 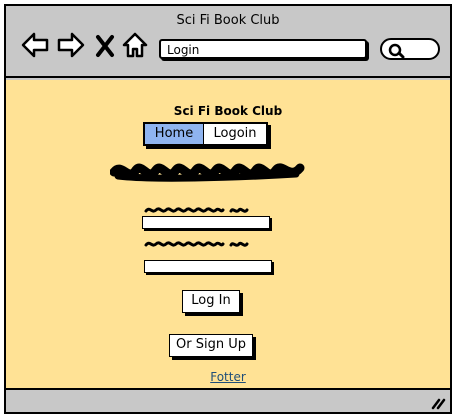 What do you see at coordinates (71, 45) in the screenshot?
I see `forward-arrow-icon` at bounding box center [71, 45].